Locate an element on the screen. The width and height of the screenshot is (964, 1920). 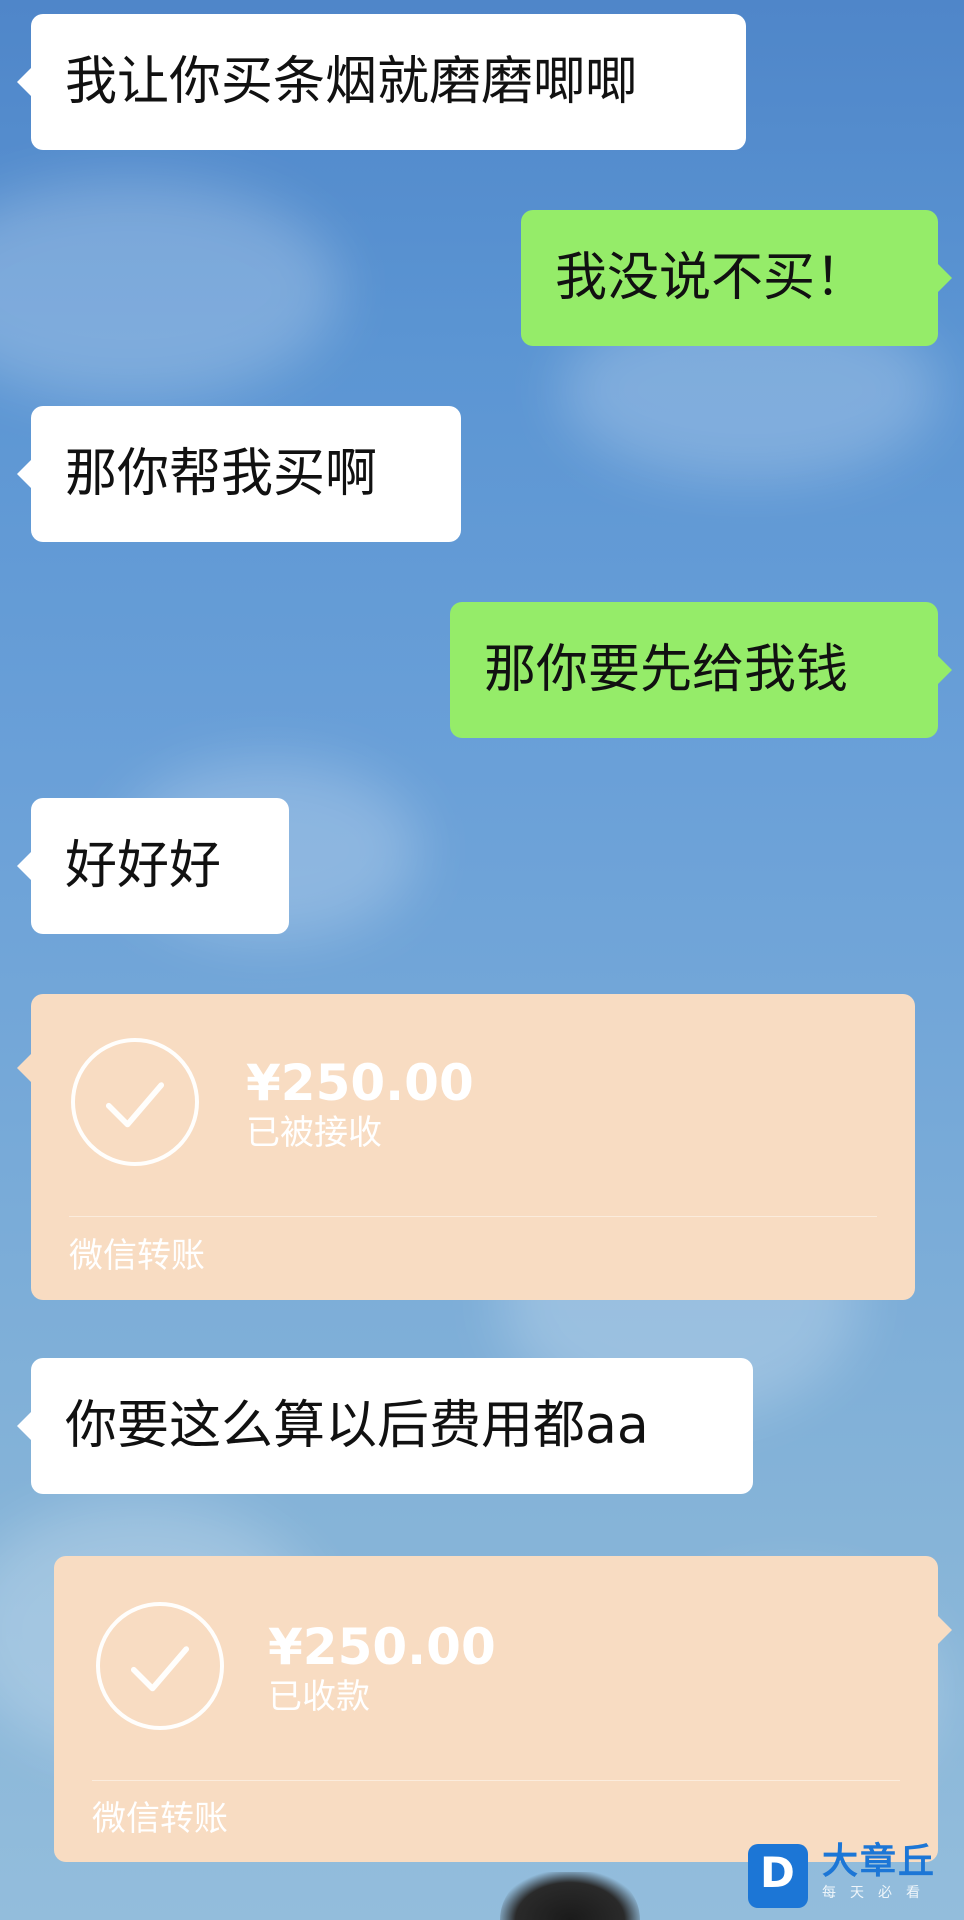
outgoing-message-bubble: 我没说不买！ is located at coordinates (729, 278).